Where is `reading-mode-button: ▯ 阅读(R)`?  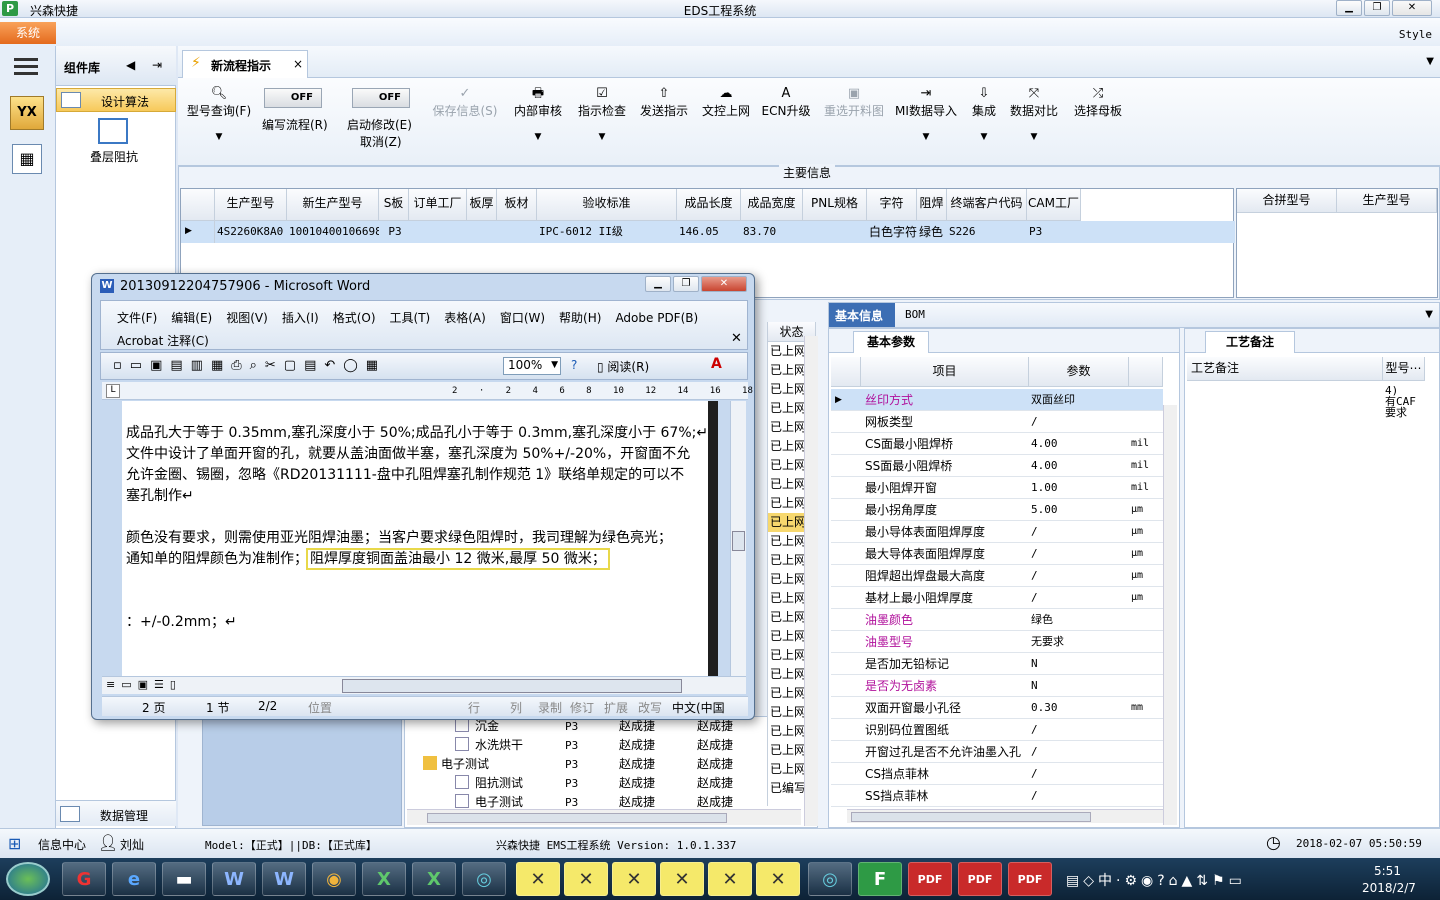
reading-mode-button: ▯ 阅读(R) is located at coordinates (623, 366).